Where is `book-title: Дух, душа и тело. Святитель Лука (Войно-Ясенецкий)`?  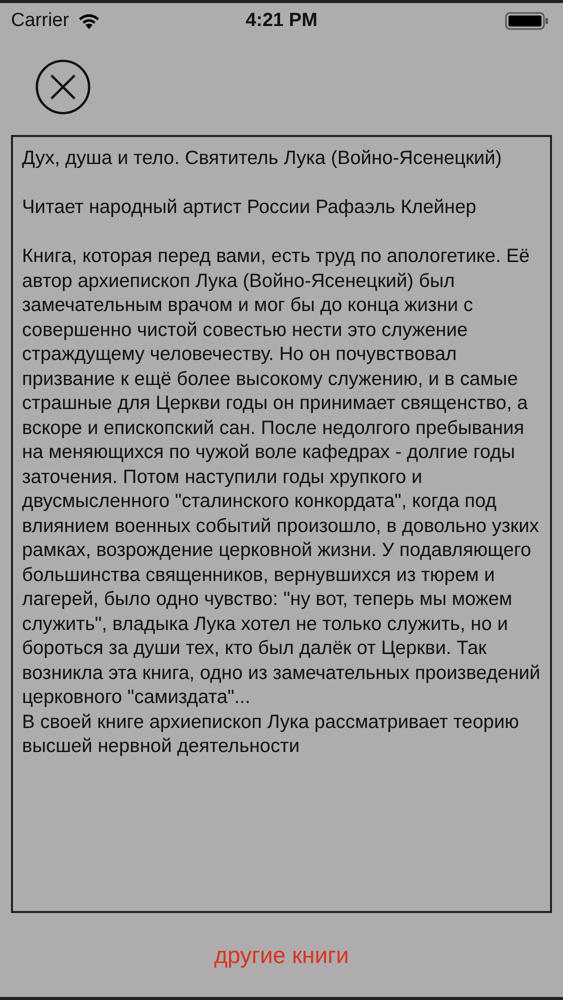
book-title: Дух, душа и тело. Святитель Лука (Войно-Ясенецкий) is located at coordinates (262, 159).